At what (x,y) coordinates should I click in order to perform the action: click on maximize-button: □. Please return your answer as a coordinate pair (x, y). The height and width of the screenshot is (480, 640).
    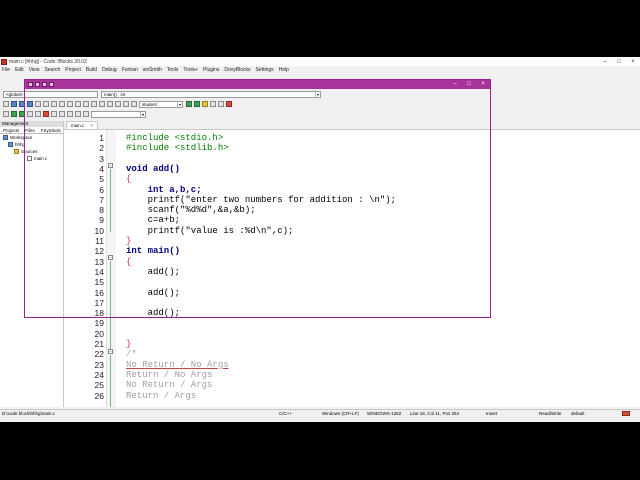
    Looking at the image, I should click on (619, 62).